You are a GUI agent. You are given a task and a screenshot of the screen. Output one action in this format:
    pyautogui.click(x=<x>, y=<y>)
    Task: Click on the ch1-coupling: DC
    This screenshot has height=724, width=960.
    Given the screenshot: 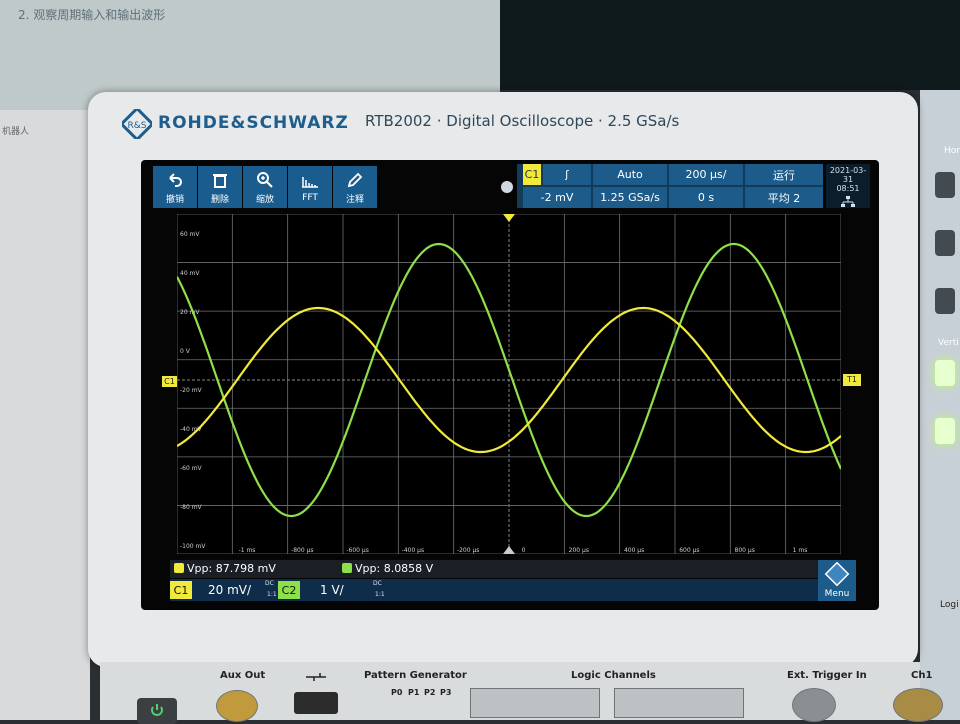 What is the action you would take?
    pyautogui.click(x=269, y=583)
    